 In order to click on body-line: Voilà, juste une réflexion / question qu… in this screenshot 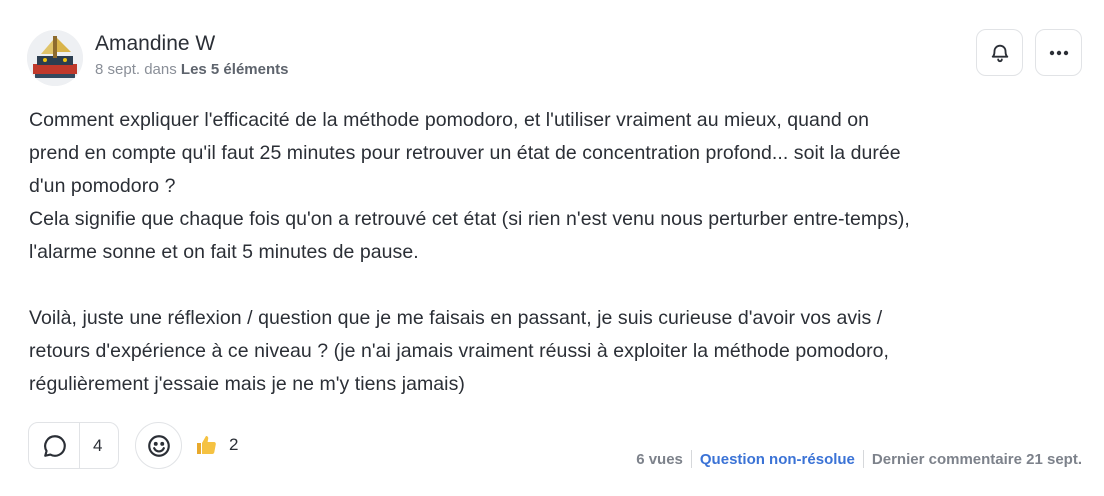, I will do `click(456, 318)`.